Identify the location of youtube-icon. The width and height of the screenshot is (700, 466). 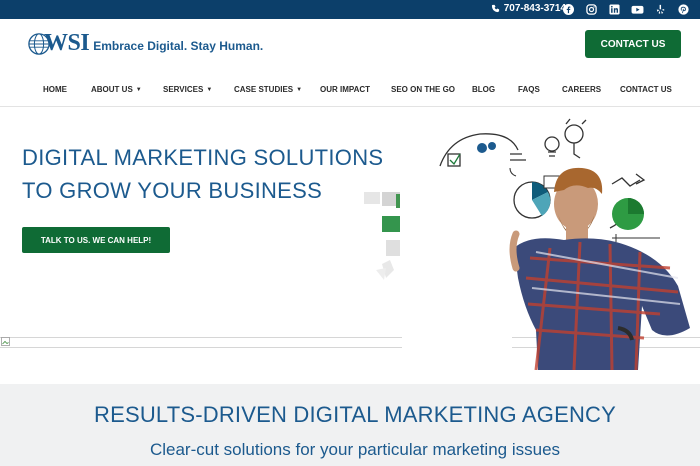
(637, 9).